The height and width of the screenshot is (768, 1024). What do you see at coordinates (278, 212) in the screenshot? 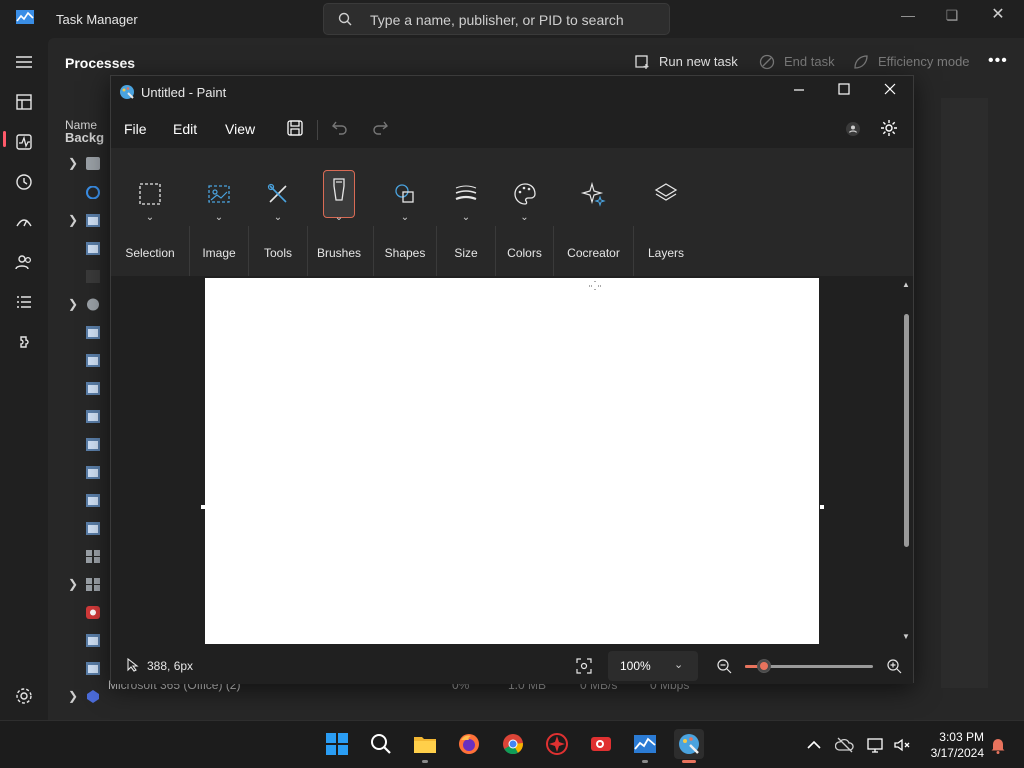
I see `ribbon-tools: ⌄ Tools` at bounding box center [278, 212].